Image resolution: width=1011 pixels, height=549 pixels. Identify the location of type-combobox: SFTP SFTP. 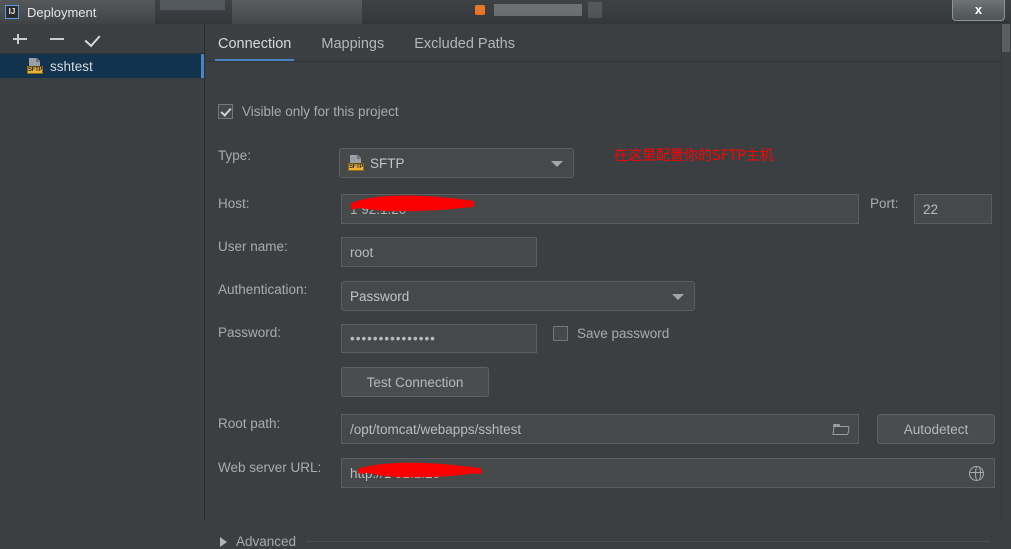
(456, 163).